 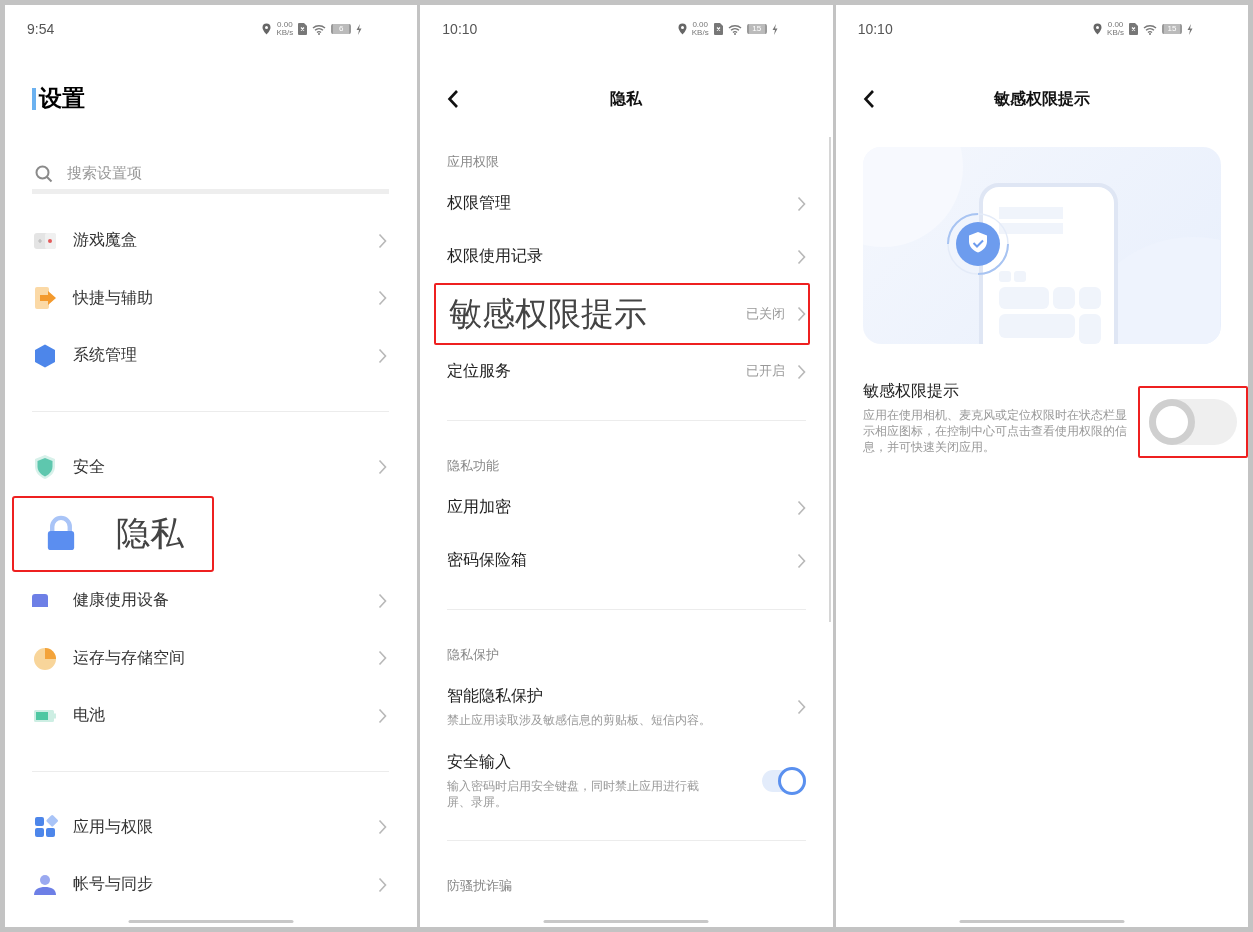 What do you see at coordinates (622, 507) in the screenshot?
I see `settings-item: 应用加密` at bounding box center [622, 507].